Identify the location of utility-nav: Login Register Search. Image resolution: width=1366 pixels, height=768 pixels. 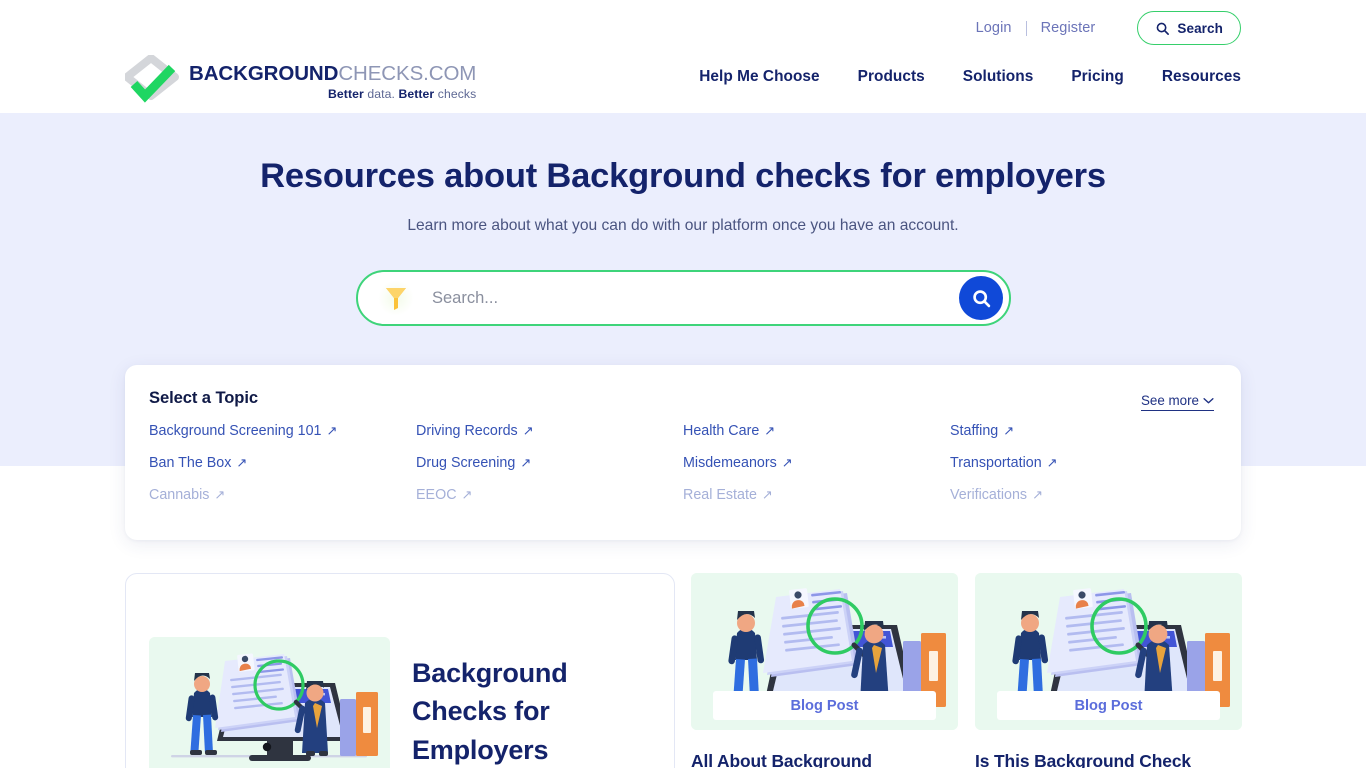
(1101, 28).